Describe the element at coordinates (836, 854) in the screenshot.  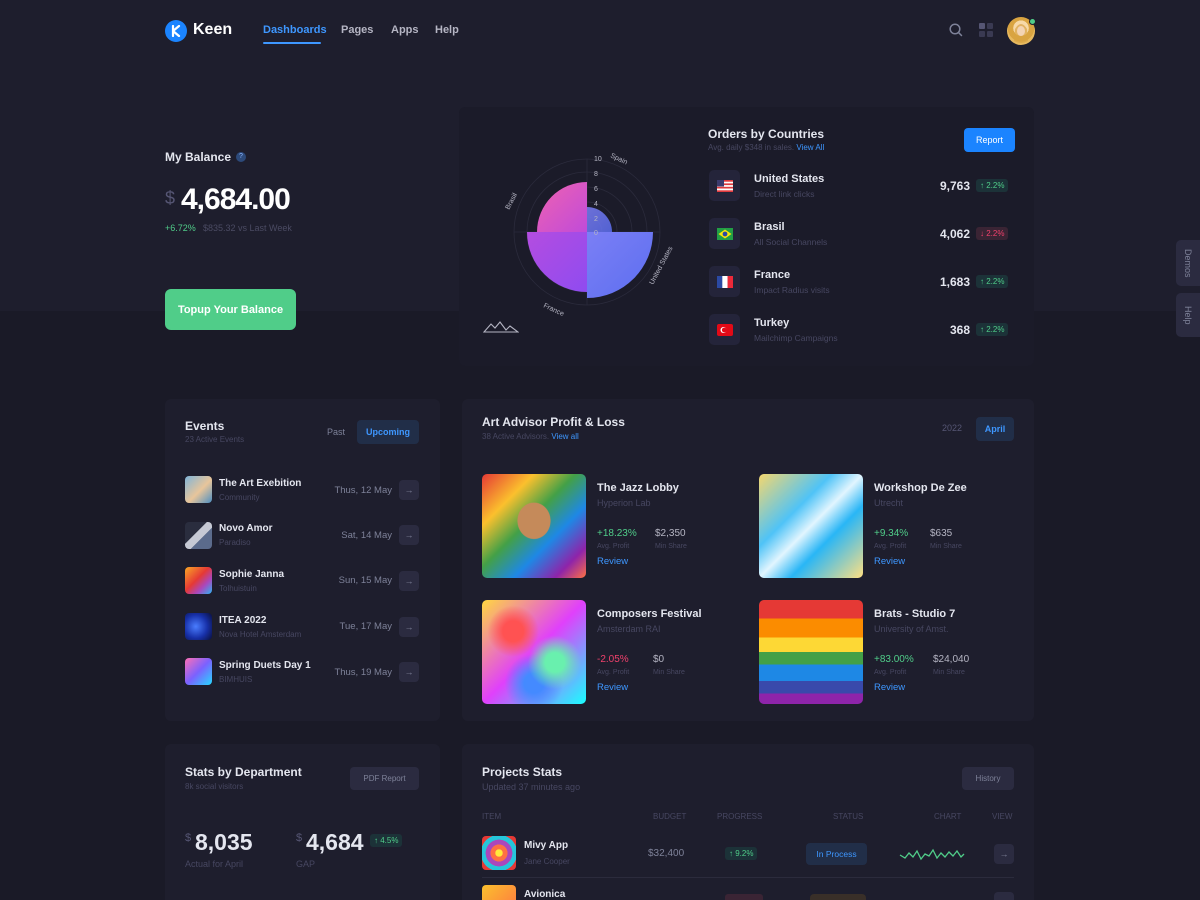
I see `project-status-badge: In Process` at that location.